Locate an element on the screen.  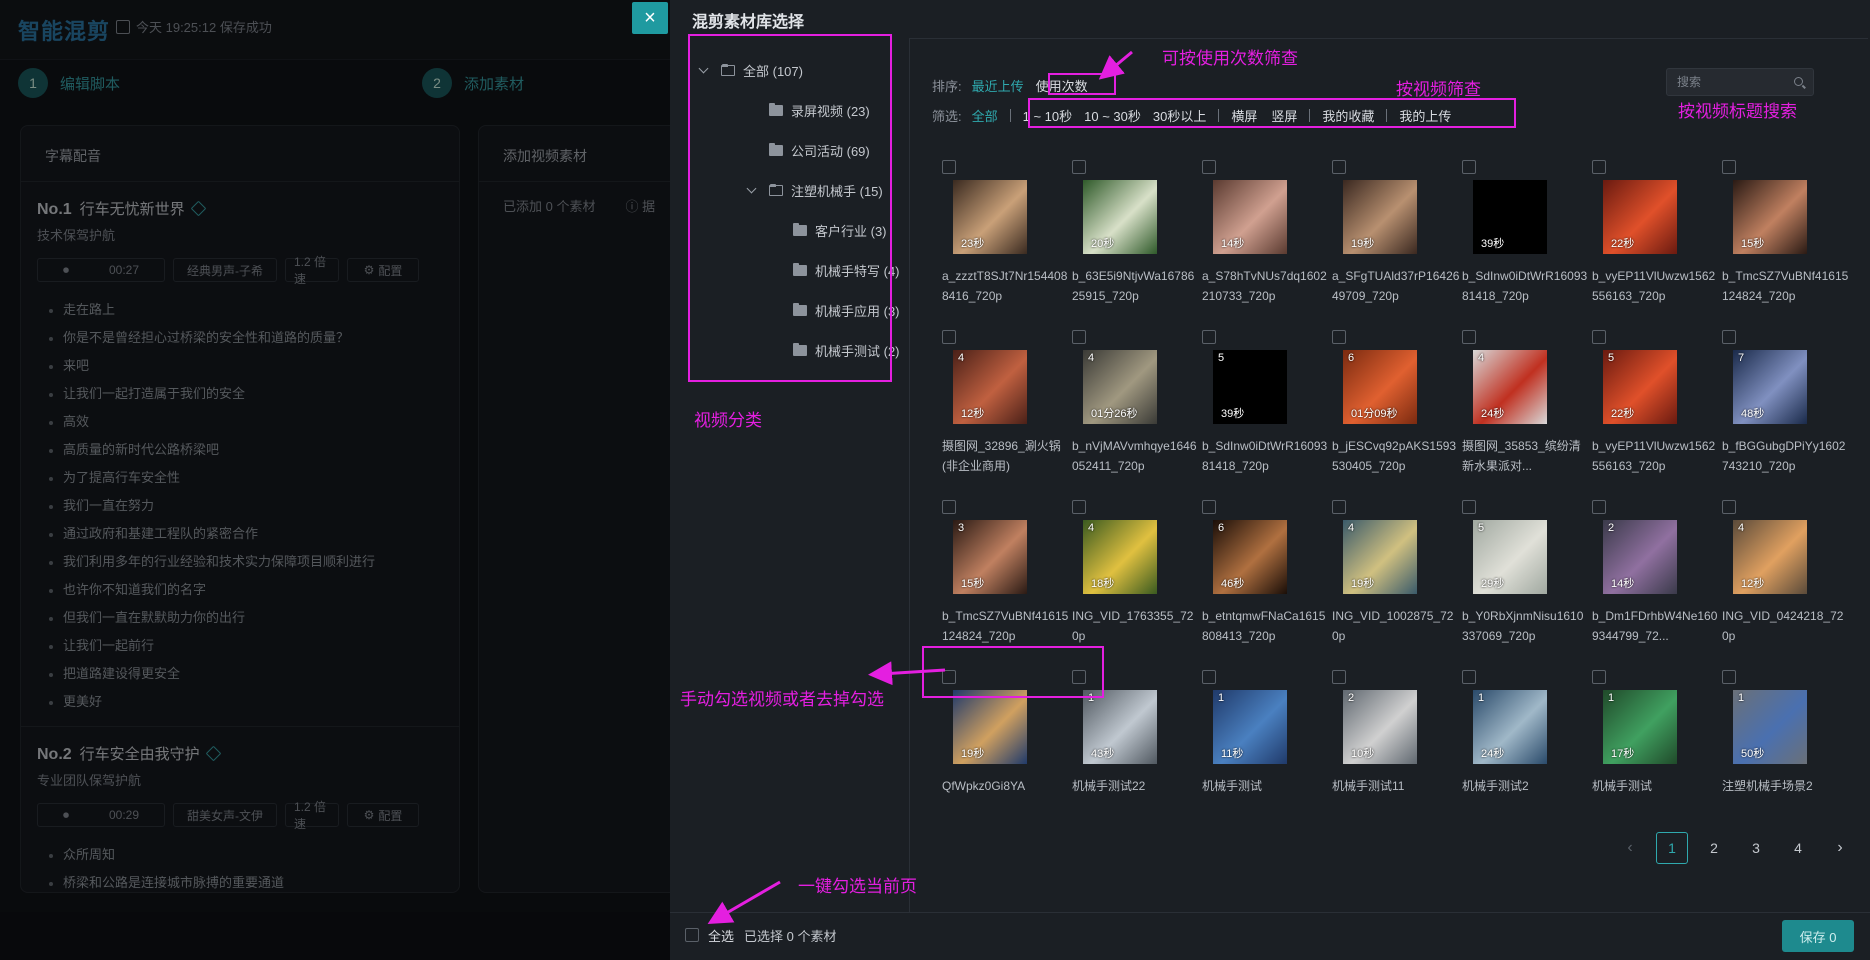
video-thumbnail: 14秒 is located at coordinates (1250, 217).